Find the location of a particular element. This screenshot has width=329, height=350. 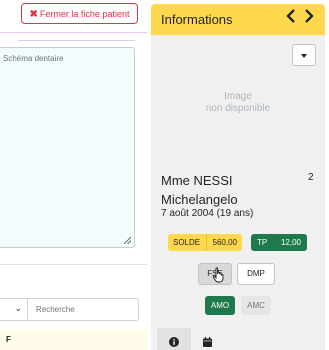

calendar-icon is located at coordinates (207, 342).